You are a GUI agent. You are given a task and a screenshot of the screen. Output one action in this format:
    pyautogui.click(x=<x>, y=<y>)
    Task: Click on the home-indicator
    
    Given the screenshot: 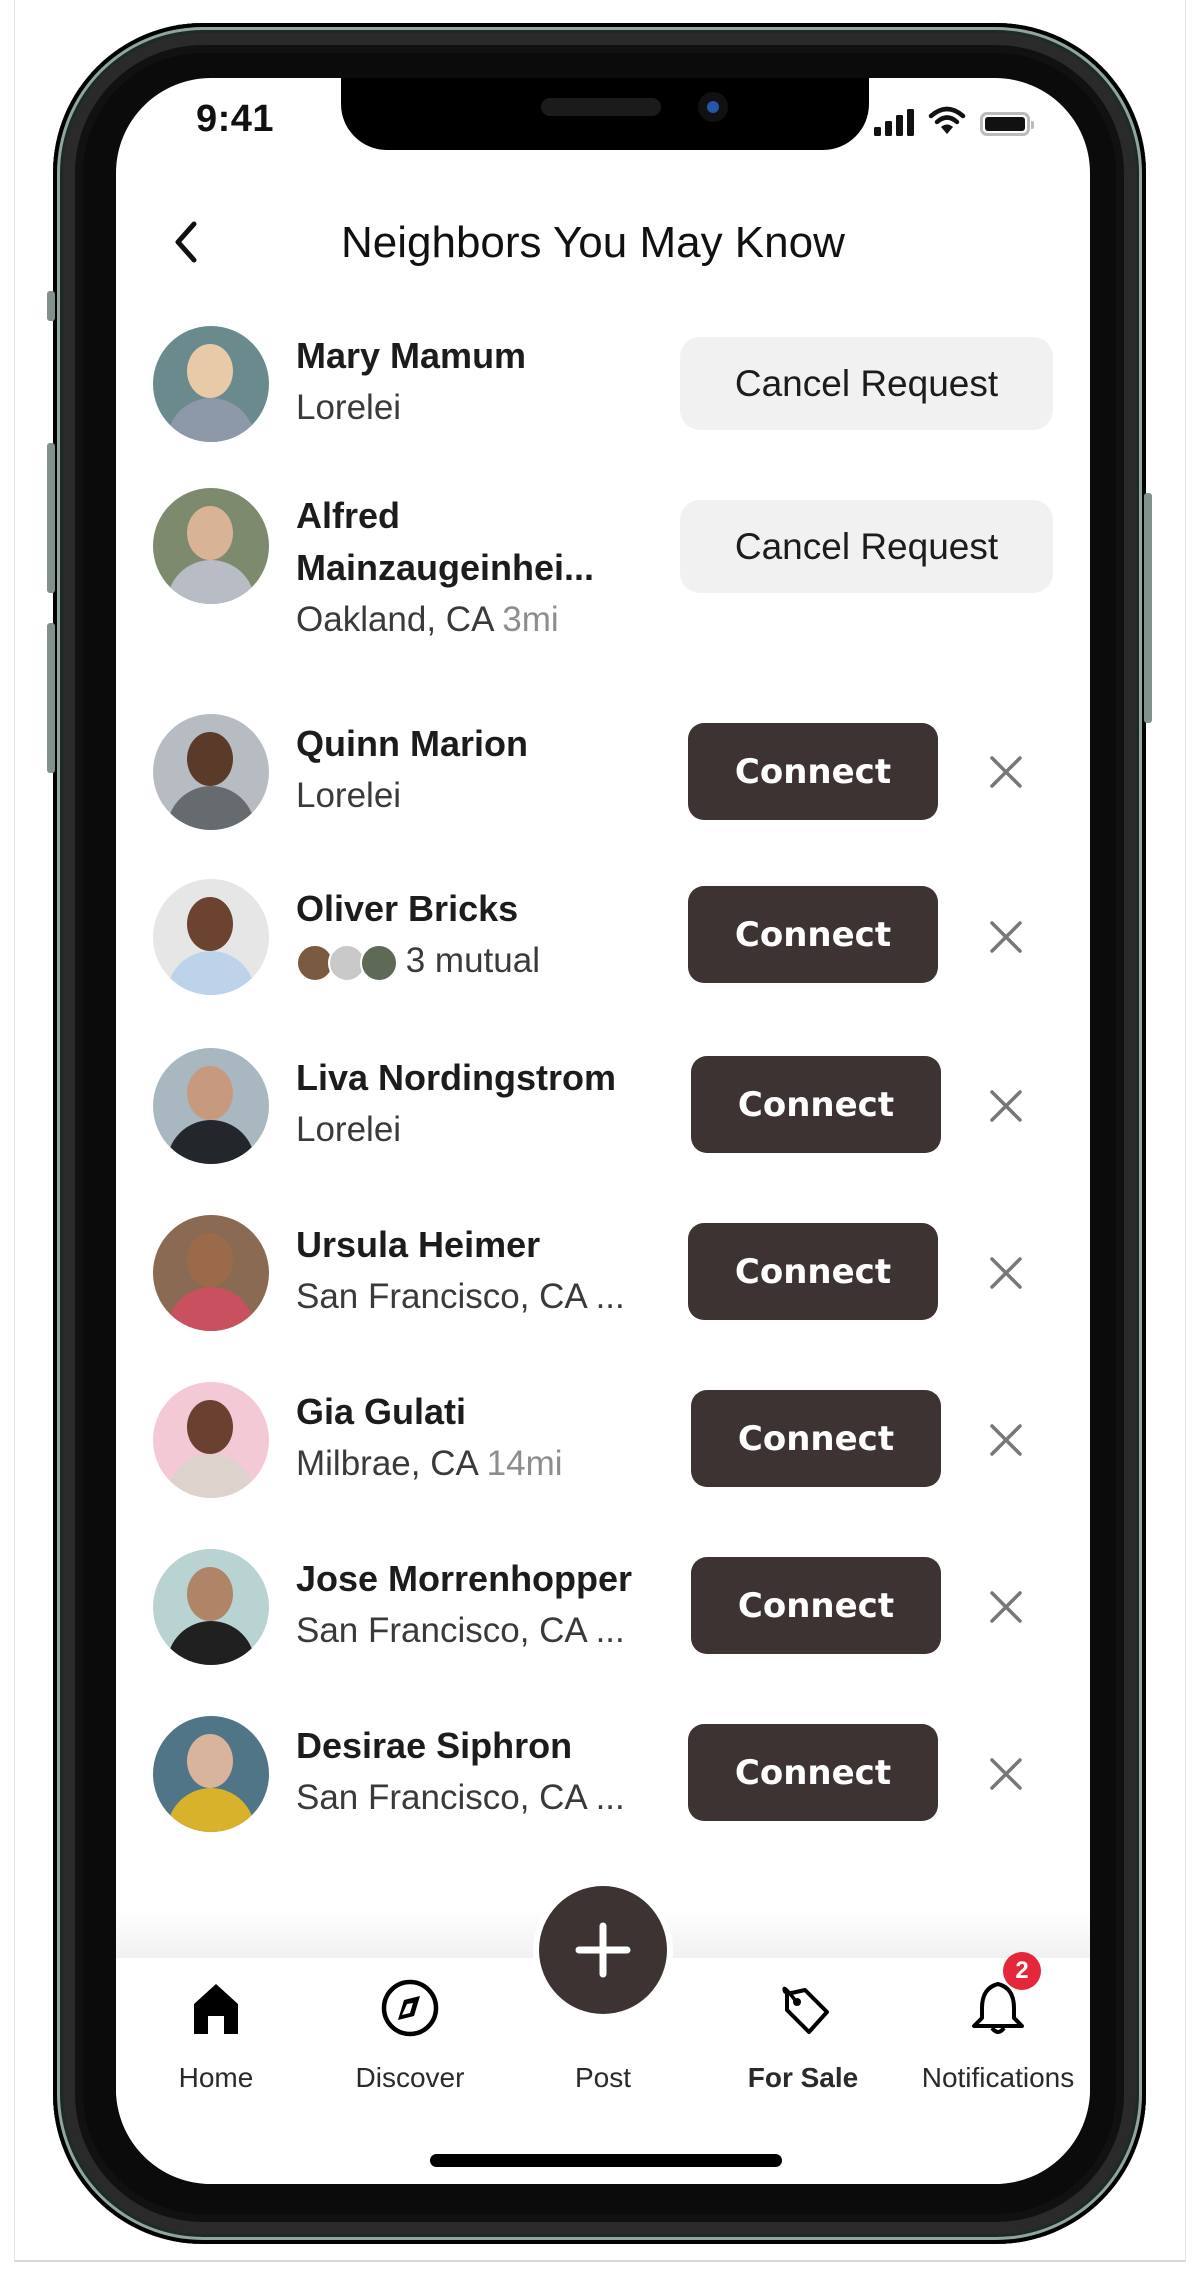 What is the action you would take?
    pyautogui.click(x=606, y=2160)
    